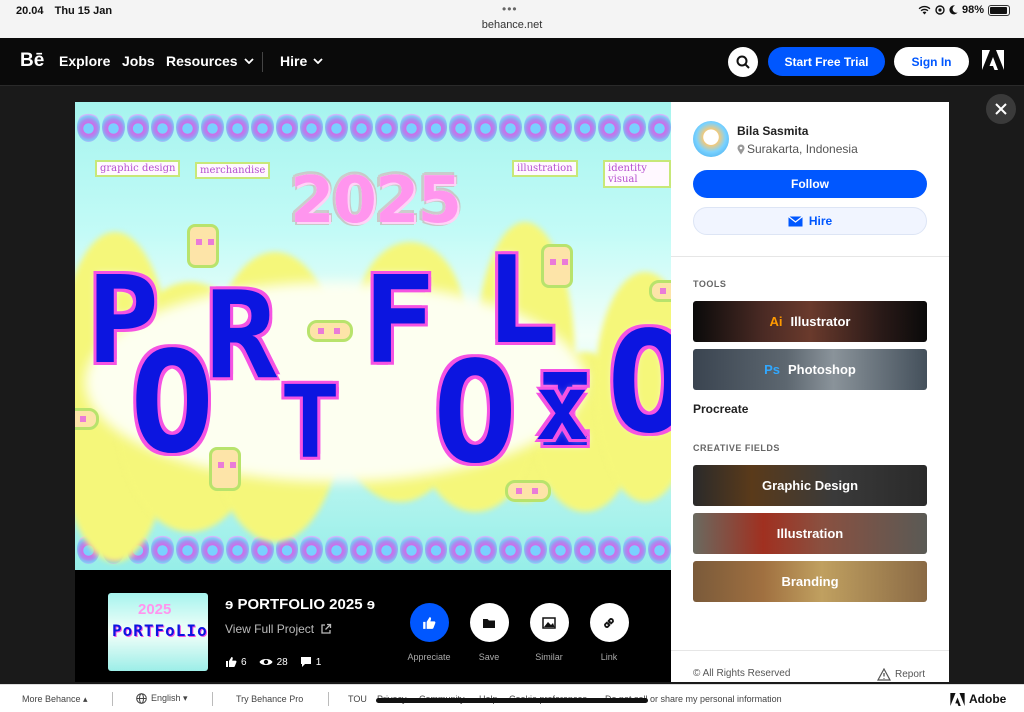  I want to click on url-label: behance.net, so click(512, 25).